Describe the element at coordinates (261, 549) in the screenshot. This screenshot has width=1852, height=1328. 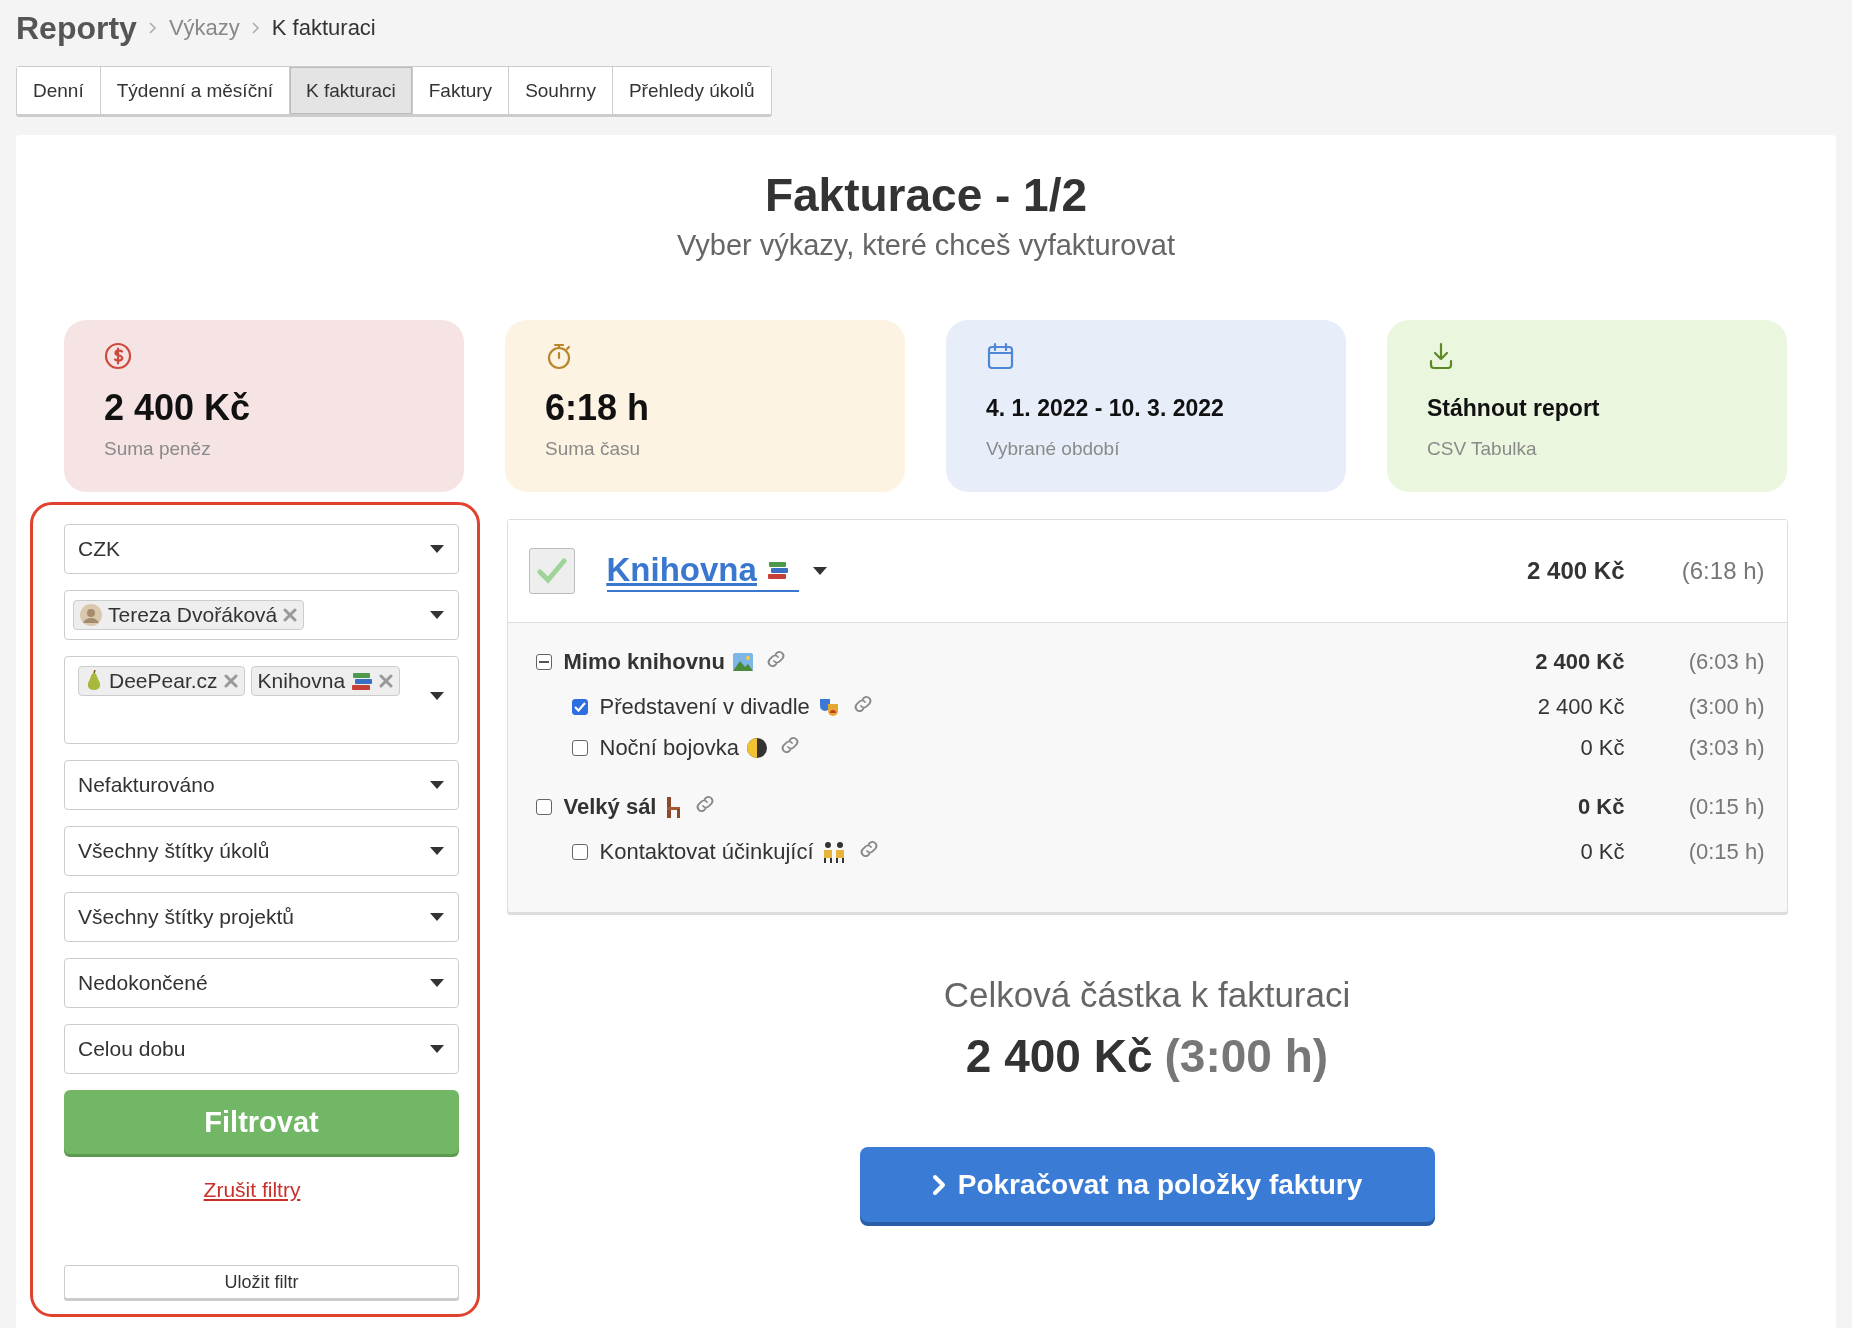
I see `select-field: CZK` at that location.